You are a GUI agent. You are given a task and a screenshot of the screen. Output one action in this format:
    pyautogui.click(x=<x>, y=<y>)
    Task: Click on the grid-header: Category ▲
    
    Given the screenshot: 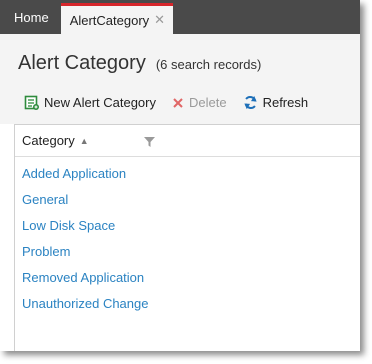 What is the action you would take?
    pyautogui.click(x=187, y=141)
    